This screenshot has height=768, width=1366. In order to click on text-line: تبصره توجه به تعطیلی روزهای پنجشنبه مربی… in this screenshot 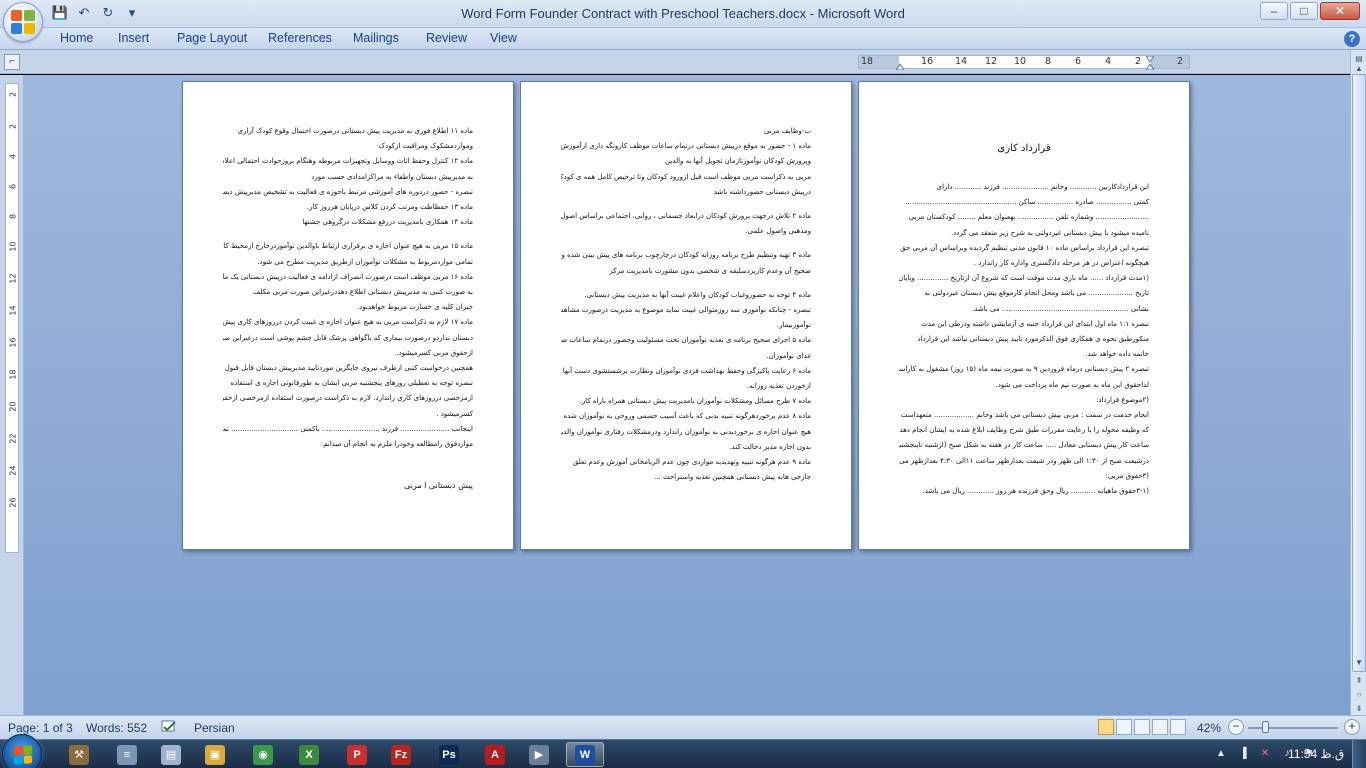, I will do `click(352, 383)`.